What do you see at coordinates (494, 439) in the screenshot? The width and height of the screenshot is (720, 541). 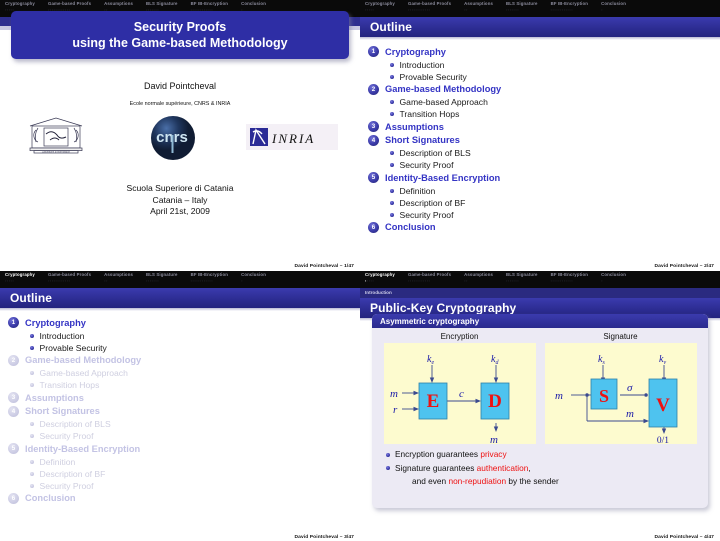 I see `decryption-output-m: m` at bounding box center [494, 439].